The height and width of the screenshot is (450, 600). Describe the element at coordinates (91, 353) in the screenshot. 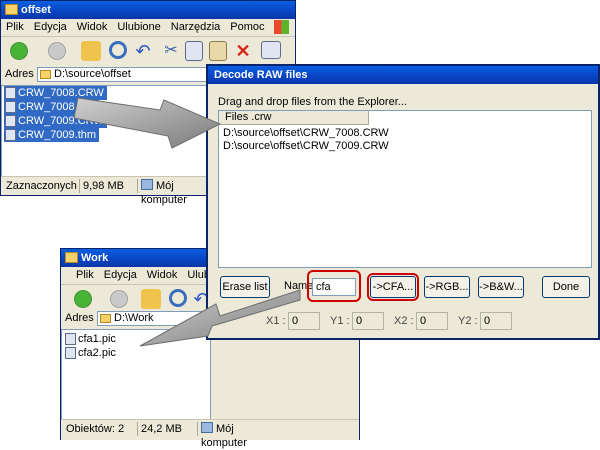

I see `file-item: cfa2.pic` at that location.